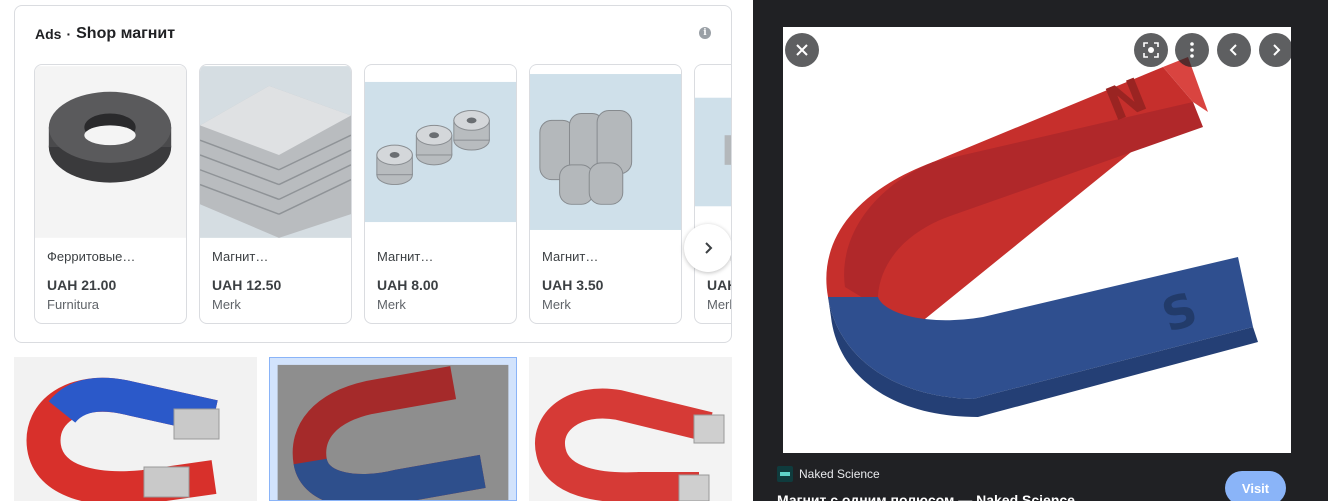 The height and width of the screenshot is (501, 1328). I want to click on source-info: Naked Science, so click(828, 474).